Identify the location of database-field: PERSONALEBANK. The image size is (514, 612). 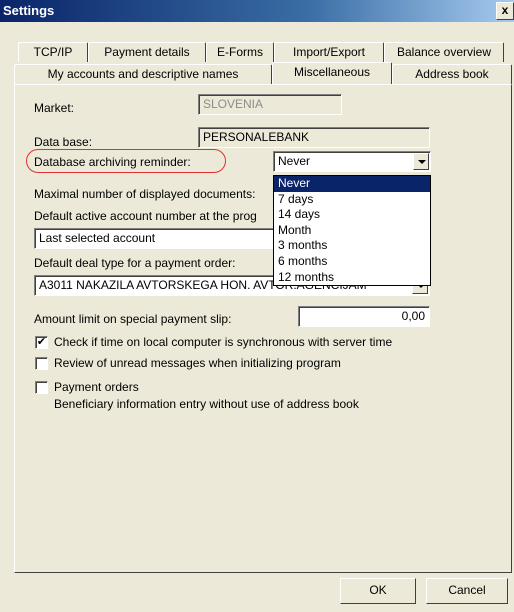
(314, 137).